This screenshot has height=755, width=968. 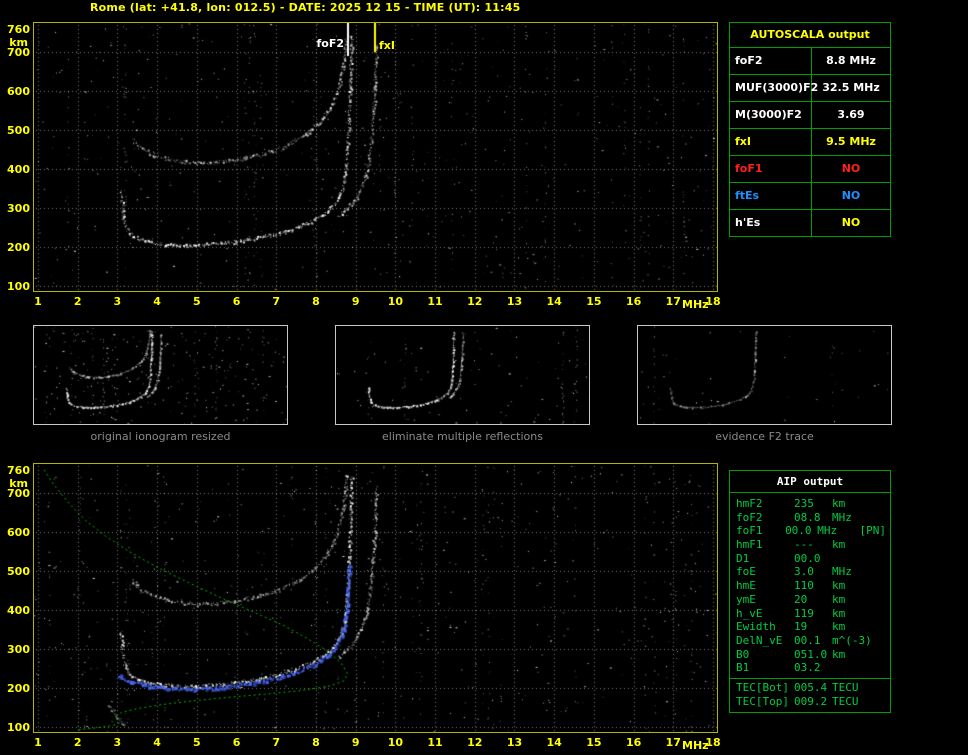 I want to click on x-tick-label: 12, so click(x=475, y=742).